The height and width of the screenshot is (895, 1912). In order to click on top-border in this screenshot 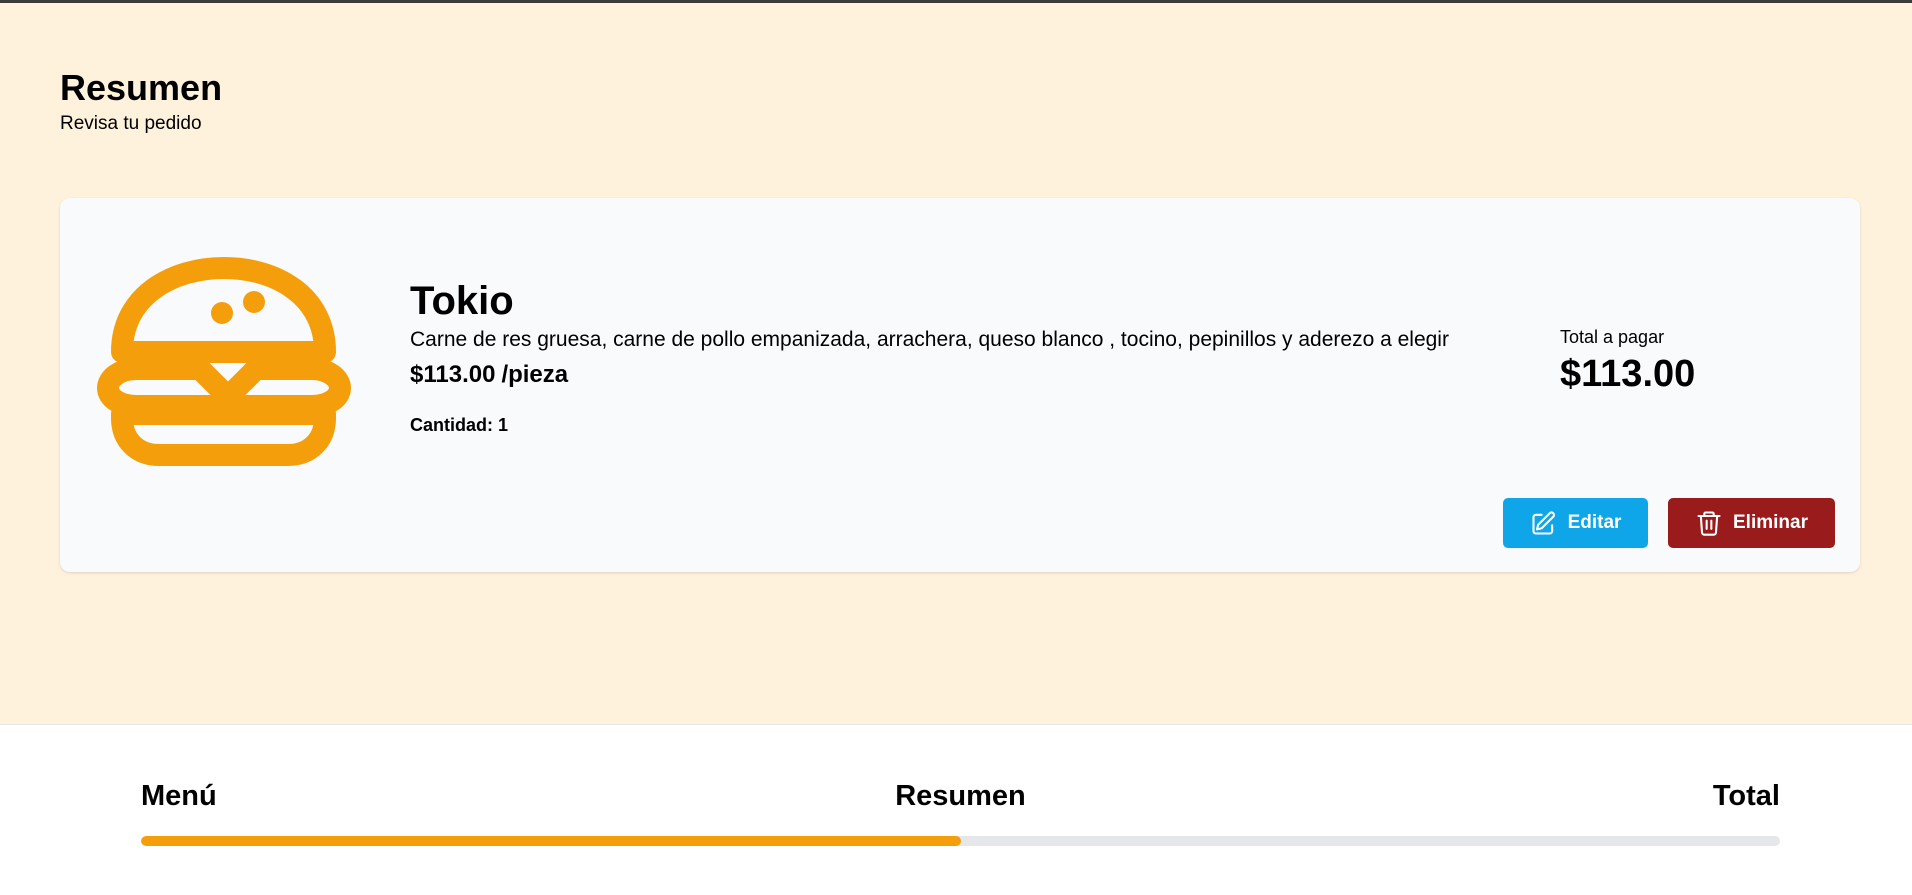, I will do `click(956, 1)`.